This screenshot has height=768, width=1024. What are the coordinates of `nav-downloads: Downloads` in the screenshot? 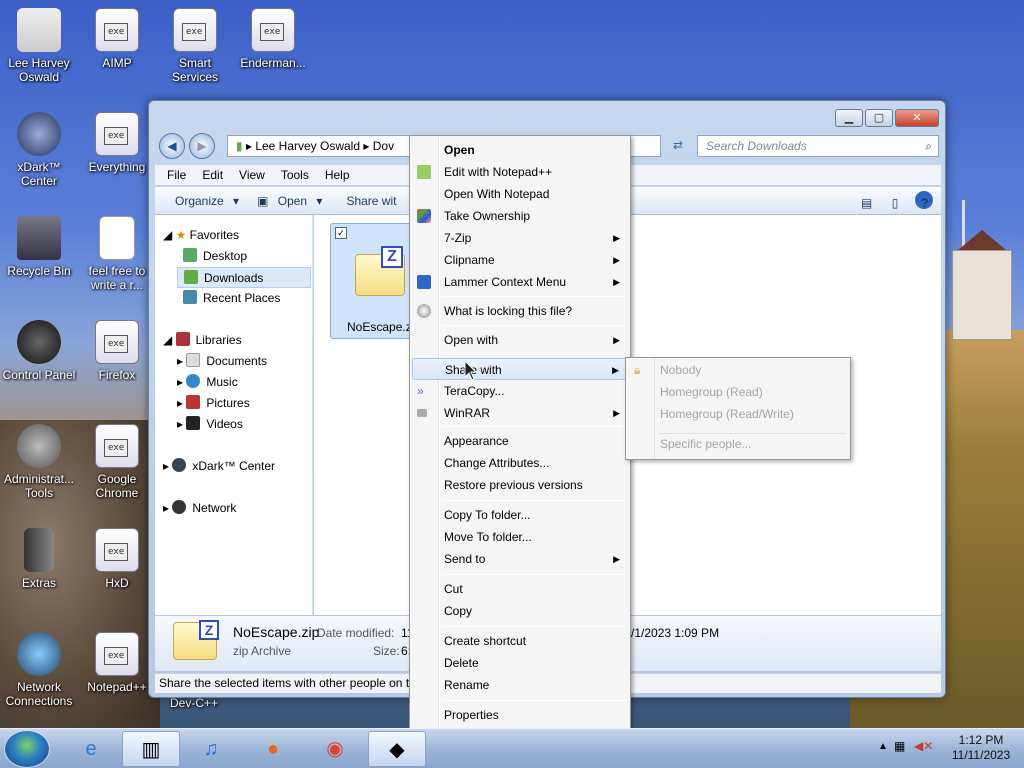 It's located at (244, 277).